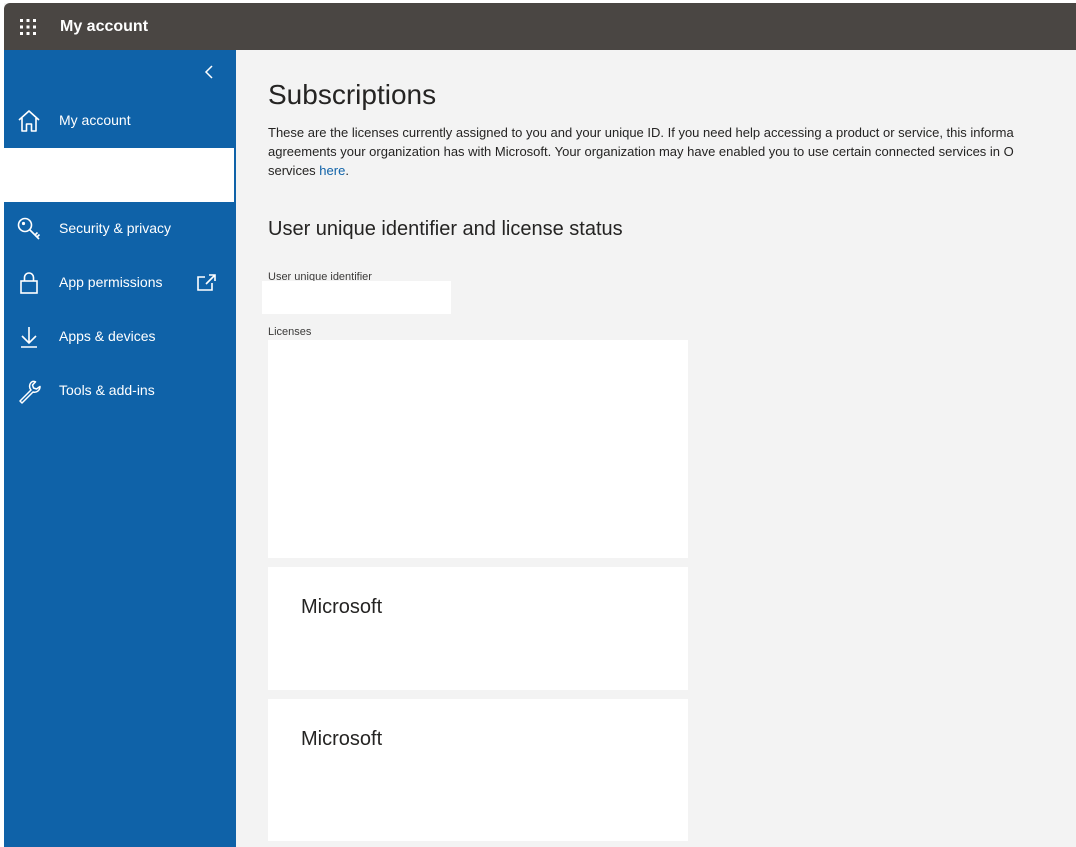 This screenshot has width=1076, height=847. What do you see at coordinates (294, 170) in the screenshot?
I see `description-line-text: services` at bounding box center [294, 170].